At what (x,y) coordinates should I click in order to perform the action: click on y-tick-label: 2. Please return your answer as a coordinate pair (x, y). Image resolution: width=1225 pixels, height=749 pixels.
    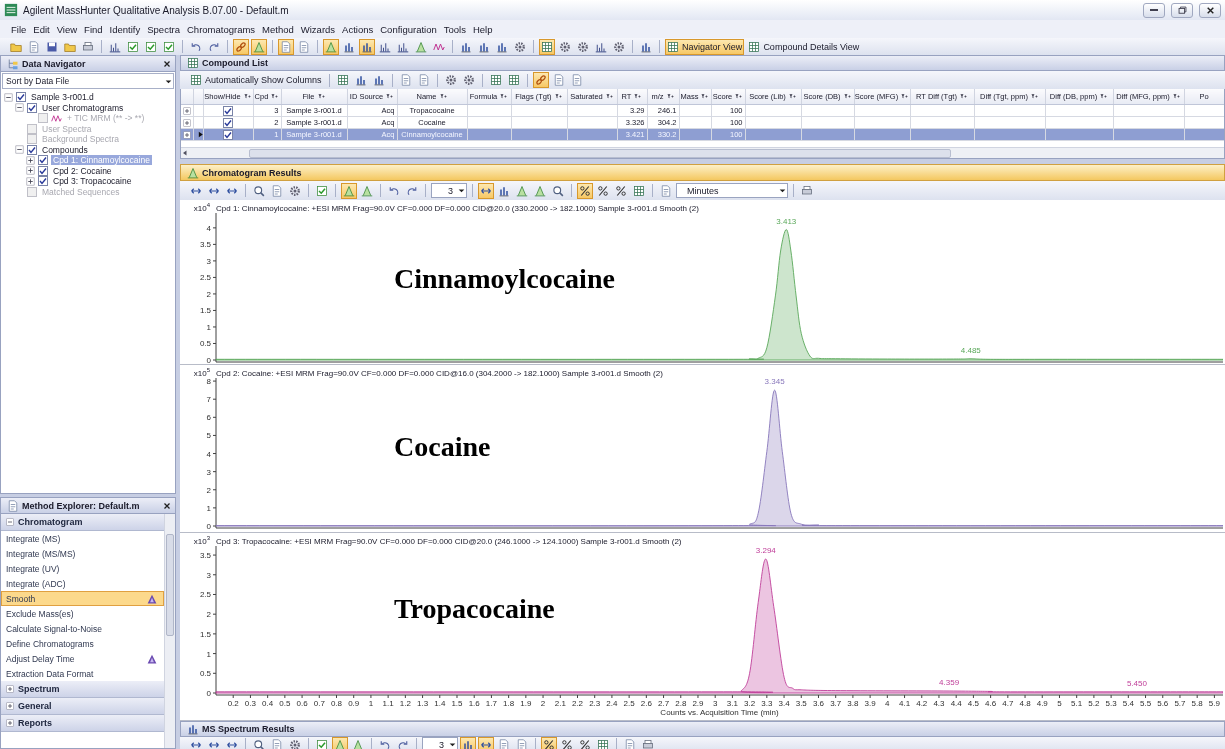
    Looking at the image, I should click on (208, 490).